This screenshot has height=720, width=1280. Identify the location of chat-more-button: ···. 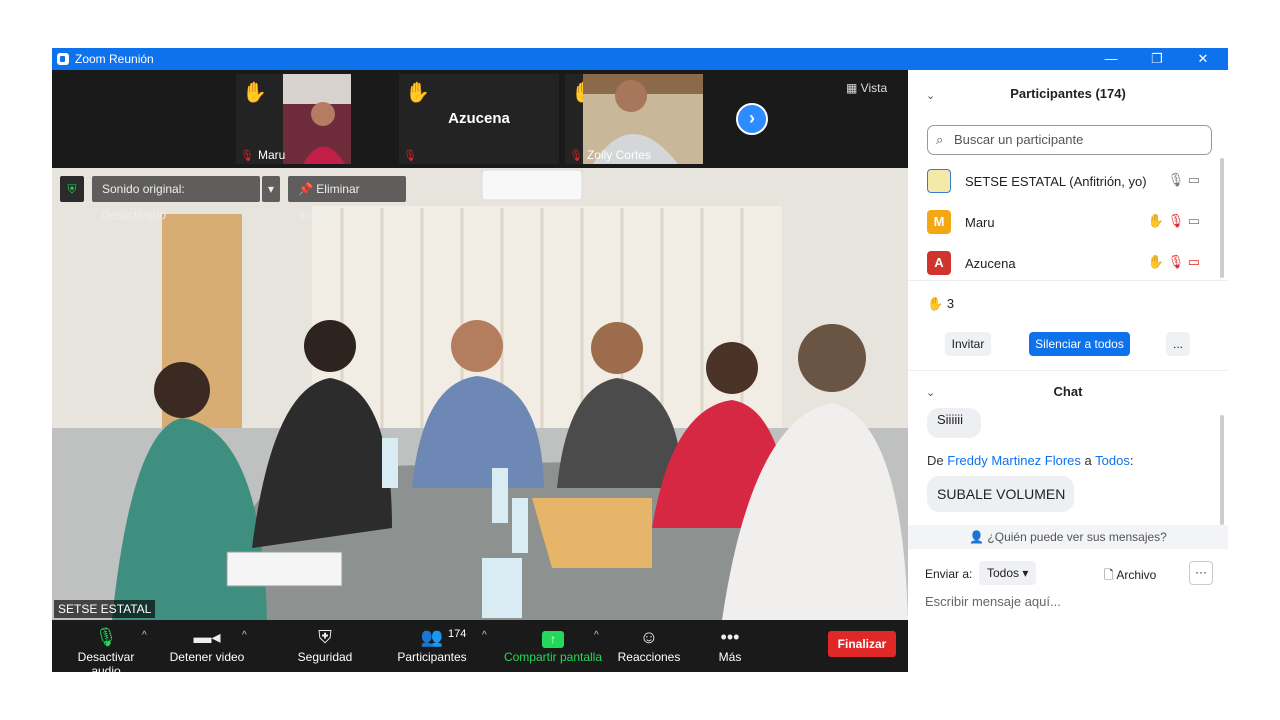
(1201, 573).